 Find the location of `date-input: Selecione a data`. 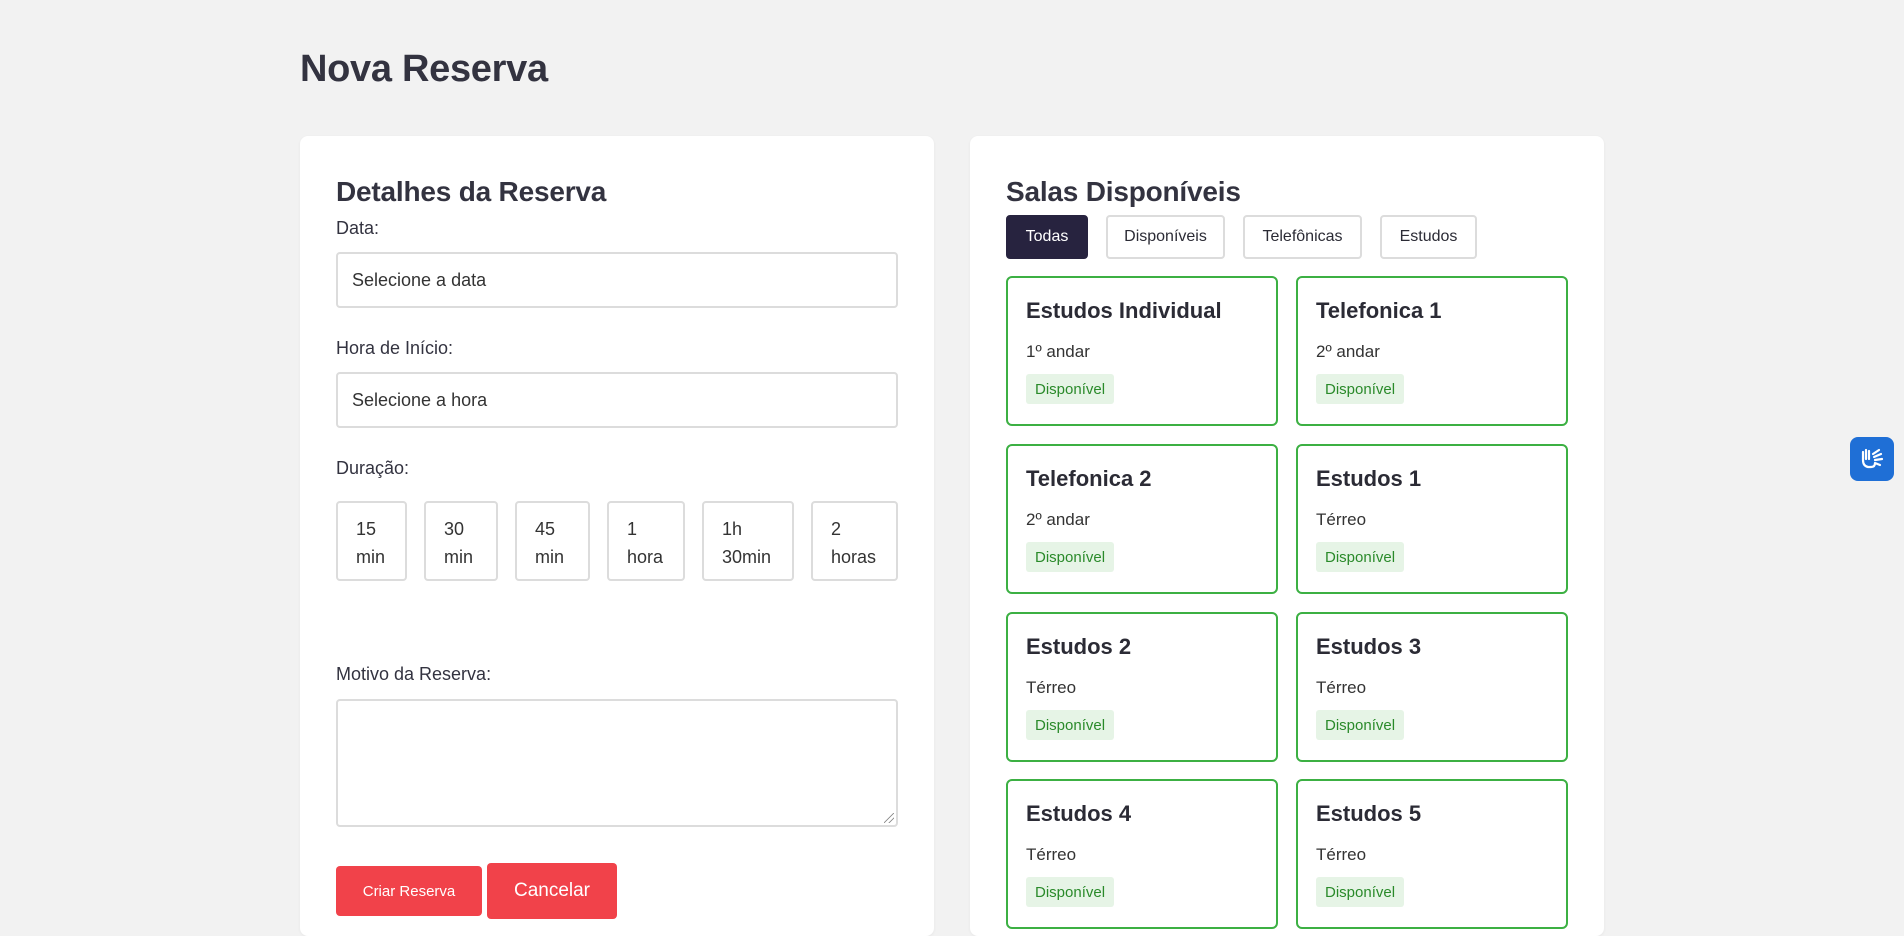

date-input: Selecione a data is located at coordinates (617, 280).